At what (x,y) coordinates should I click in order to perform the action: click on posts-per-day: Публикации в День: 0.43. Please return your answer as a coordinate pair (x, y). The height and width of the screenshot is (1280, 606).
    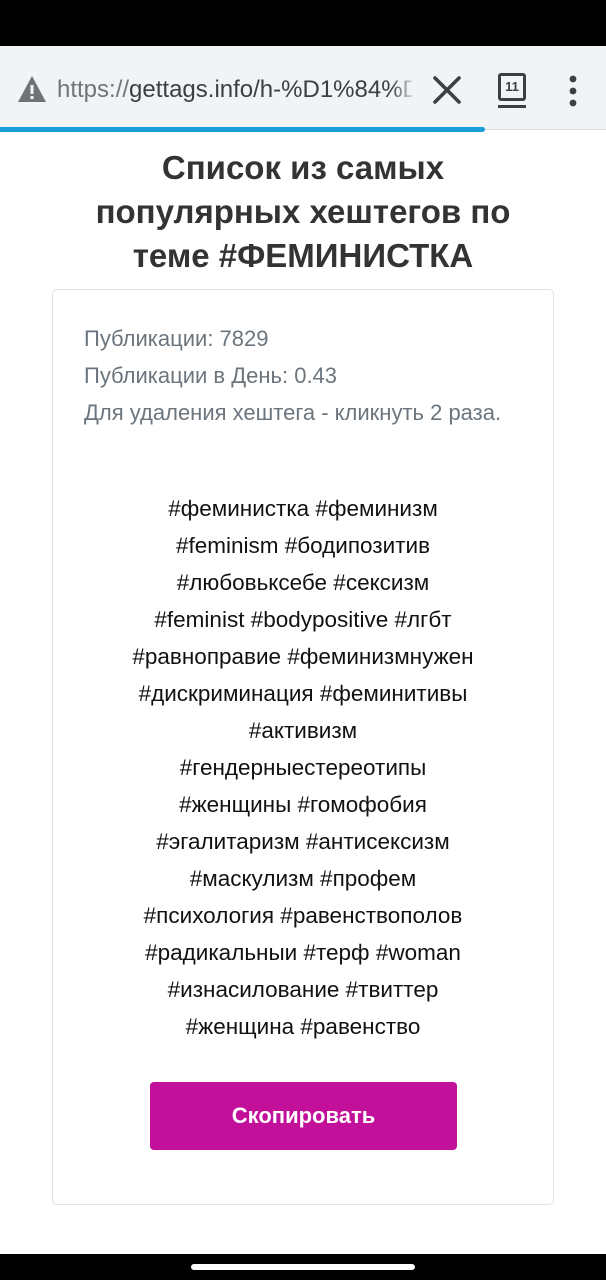
    Looking at the image, I should click on (211, 375).